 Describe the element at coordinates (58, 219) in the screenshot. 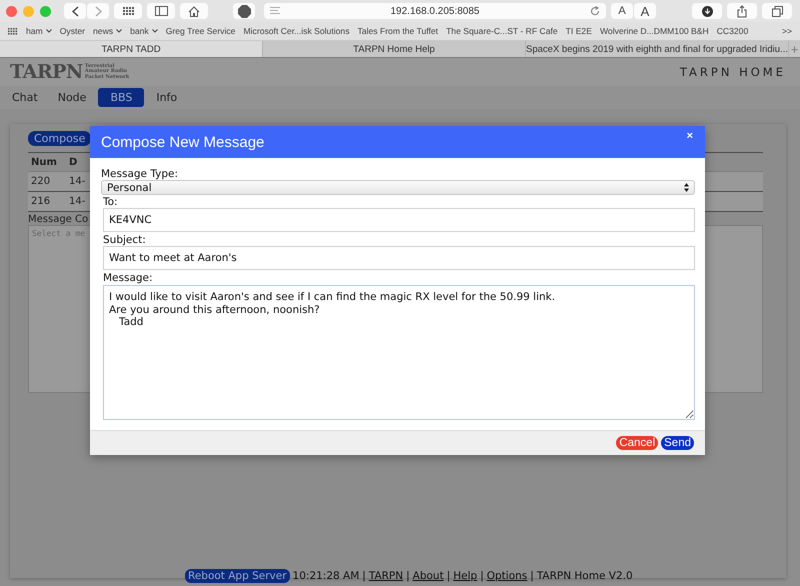

I see `section-label: Message Co` at that location.